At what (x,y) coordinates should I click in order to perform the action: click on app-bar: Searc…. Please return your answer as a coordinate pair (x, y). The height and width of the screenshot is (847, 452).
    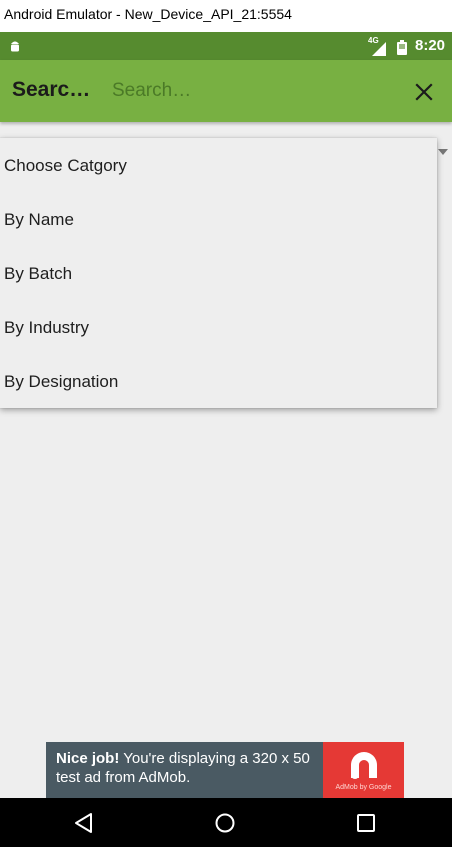
    Looking at the image, I should click on (226, 91).